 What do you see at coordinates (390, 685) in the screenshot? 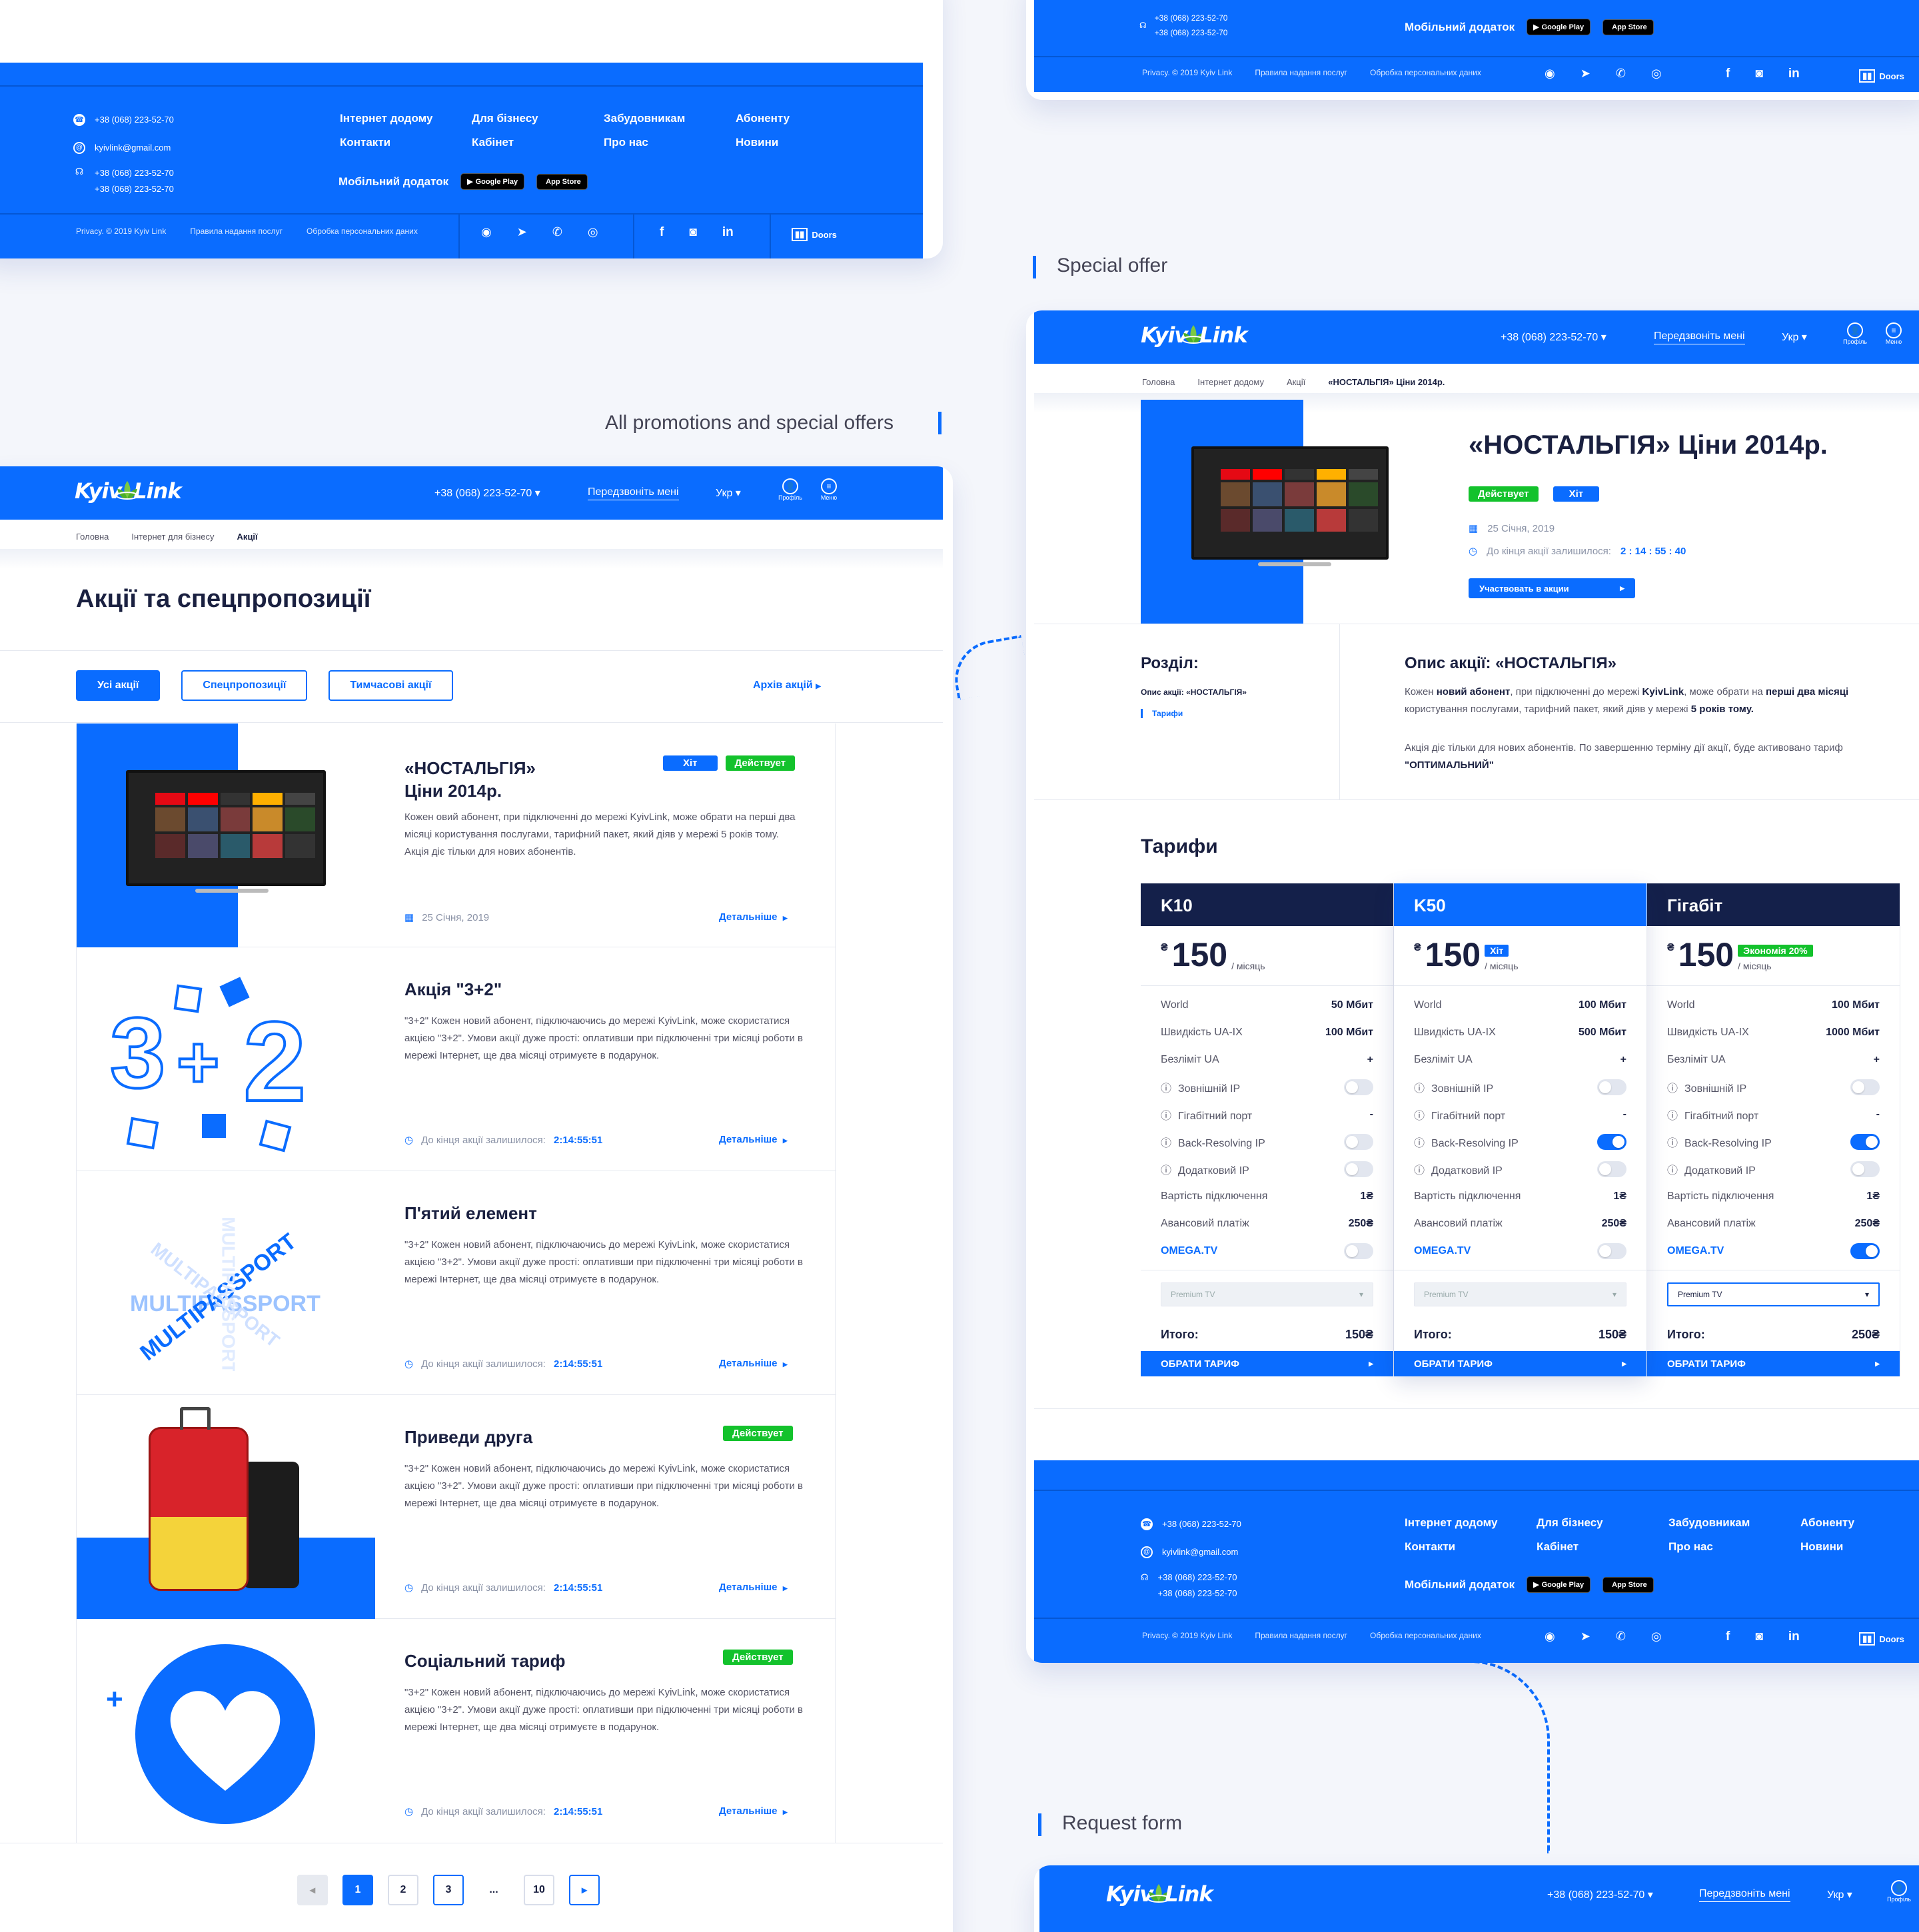
I see `filter-temporary: Тимчасові акції` at bounding box center [390, 685].